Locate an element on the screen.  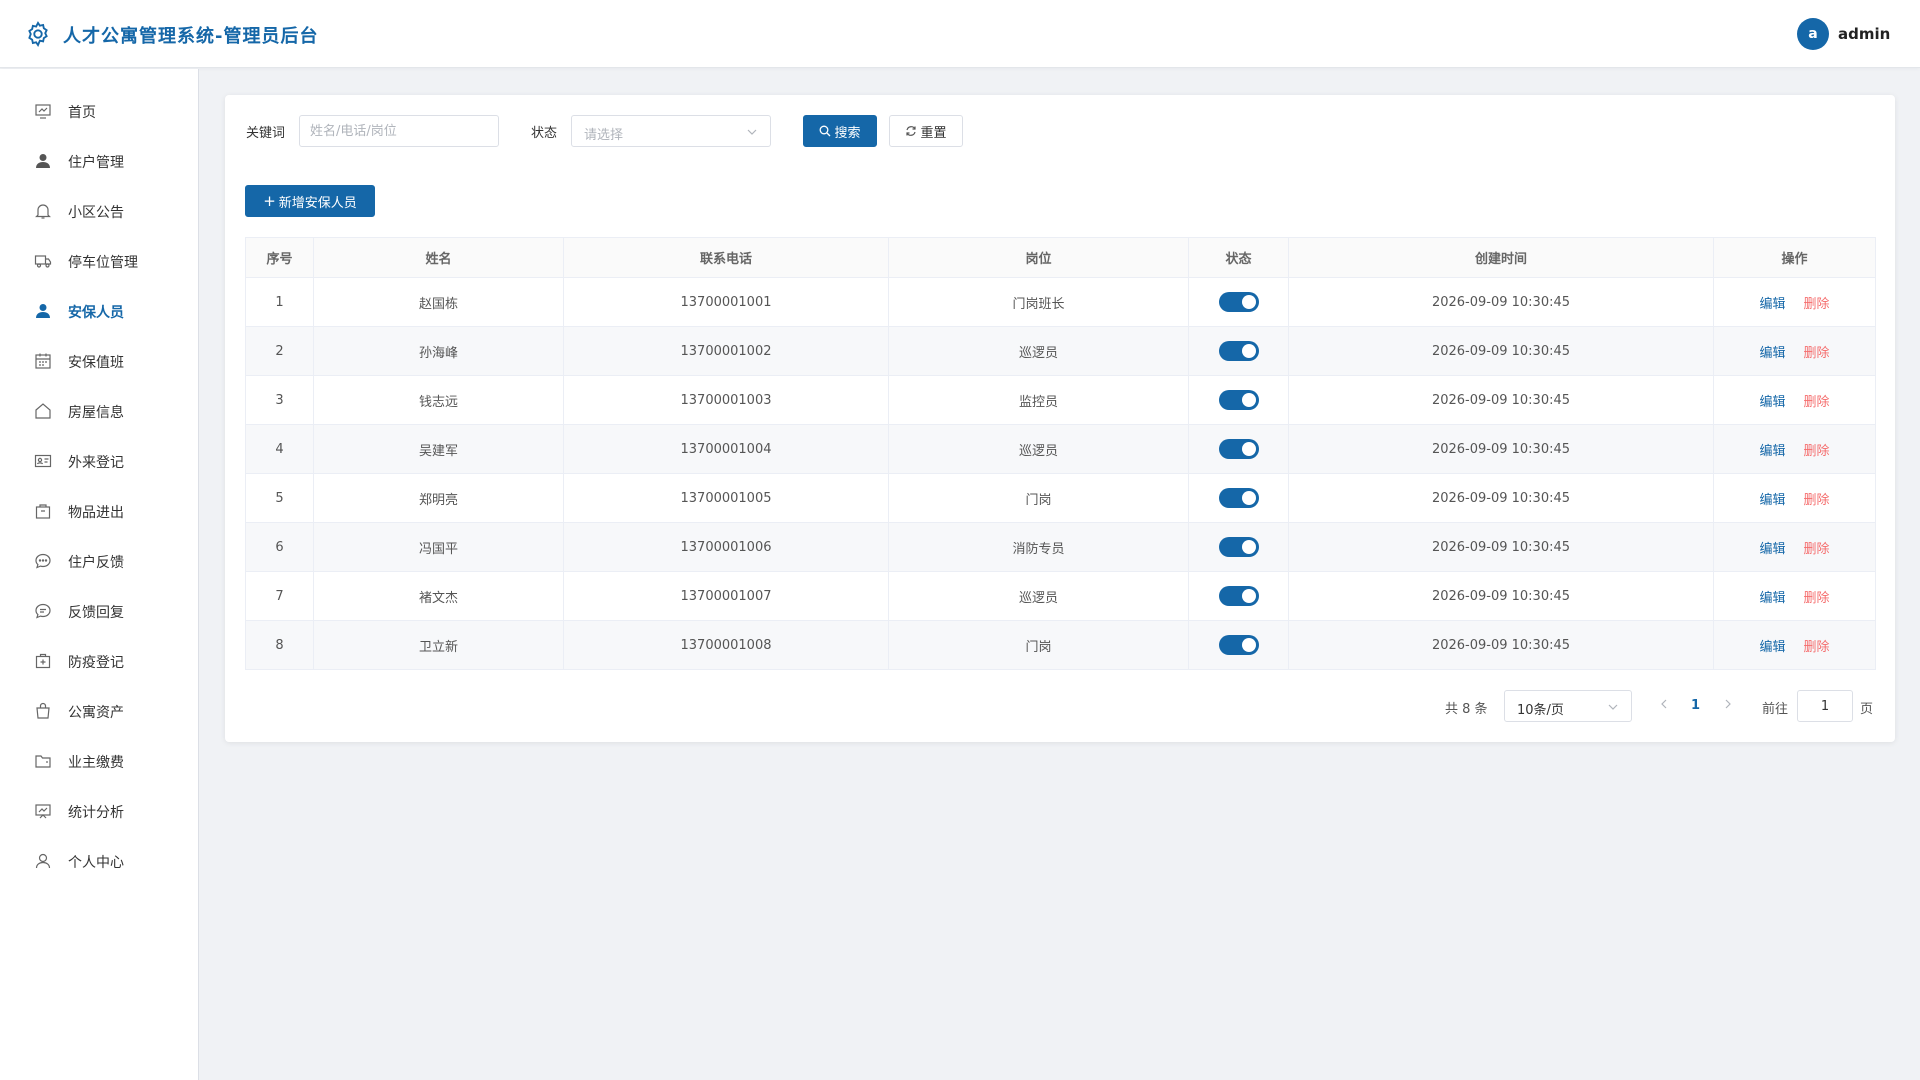
cell-phone: 13700001004 is located at coordinates (726, 449).